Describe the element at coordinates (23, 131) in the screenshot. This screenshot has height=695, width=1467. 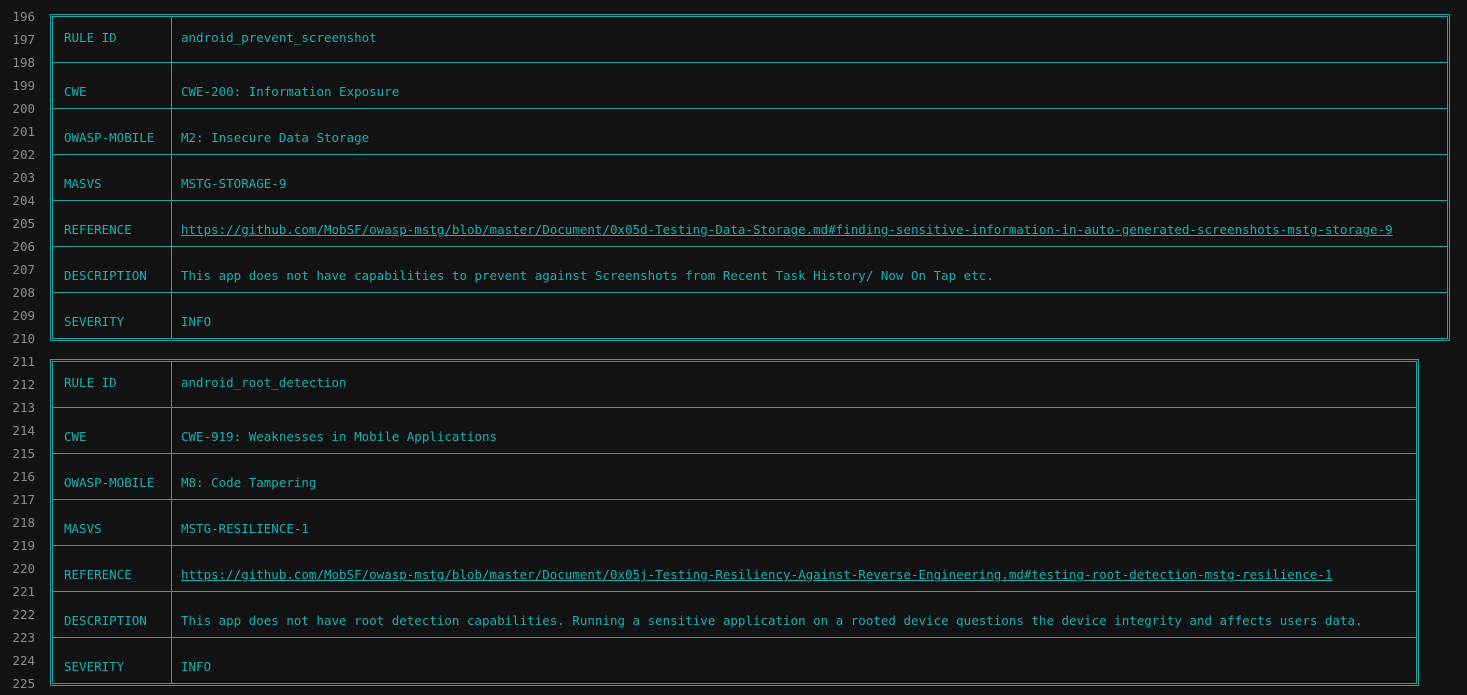
I see `line-number: 201` at that location.